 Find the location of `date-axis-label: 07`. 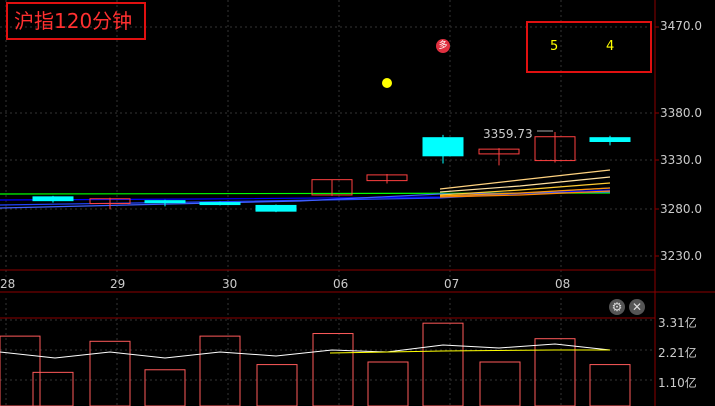

date-axis-label: 07 is located at coordinates (452, 284).